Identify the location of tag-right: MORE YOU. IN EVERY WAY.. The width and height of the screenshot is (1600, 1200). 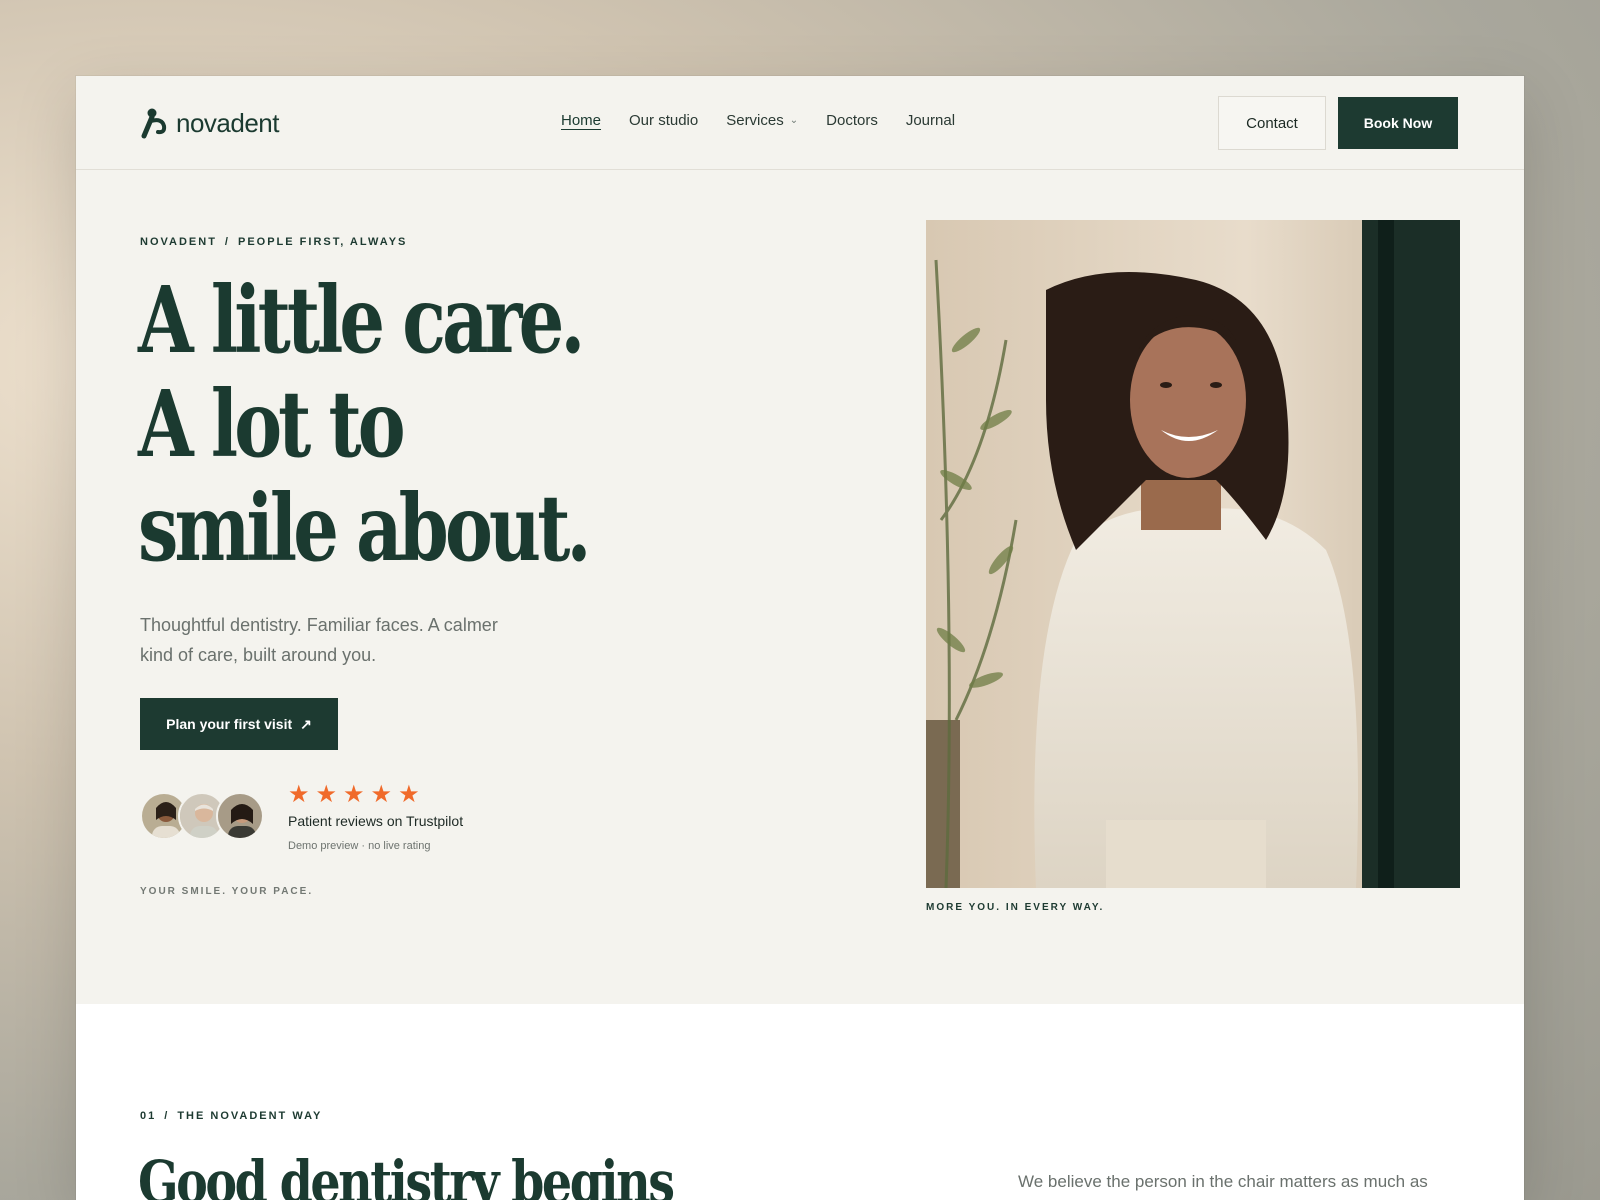
(1015, 907).